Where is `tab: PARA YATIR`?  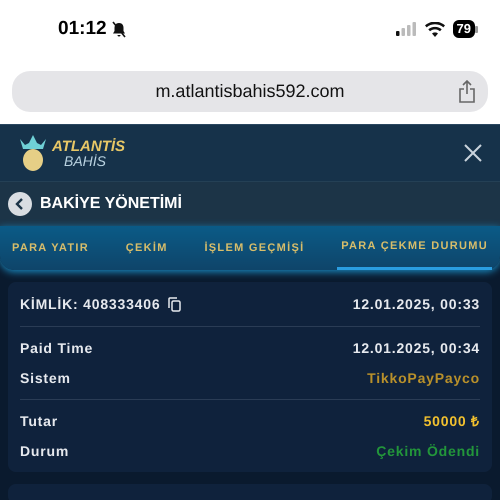 tab: PARA YATIR is located at coordinates (50, 248).